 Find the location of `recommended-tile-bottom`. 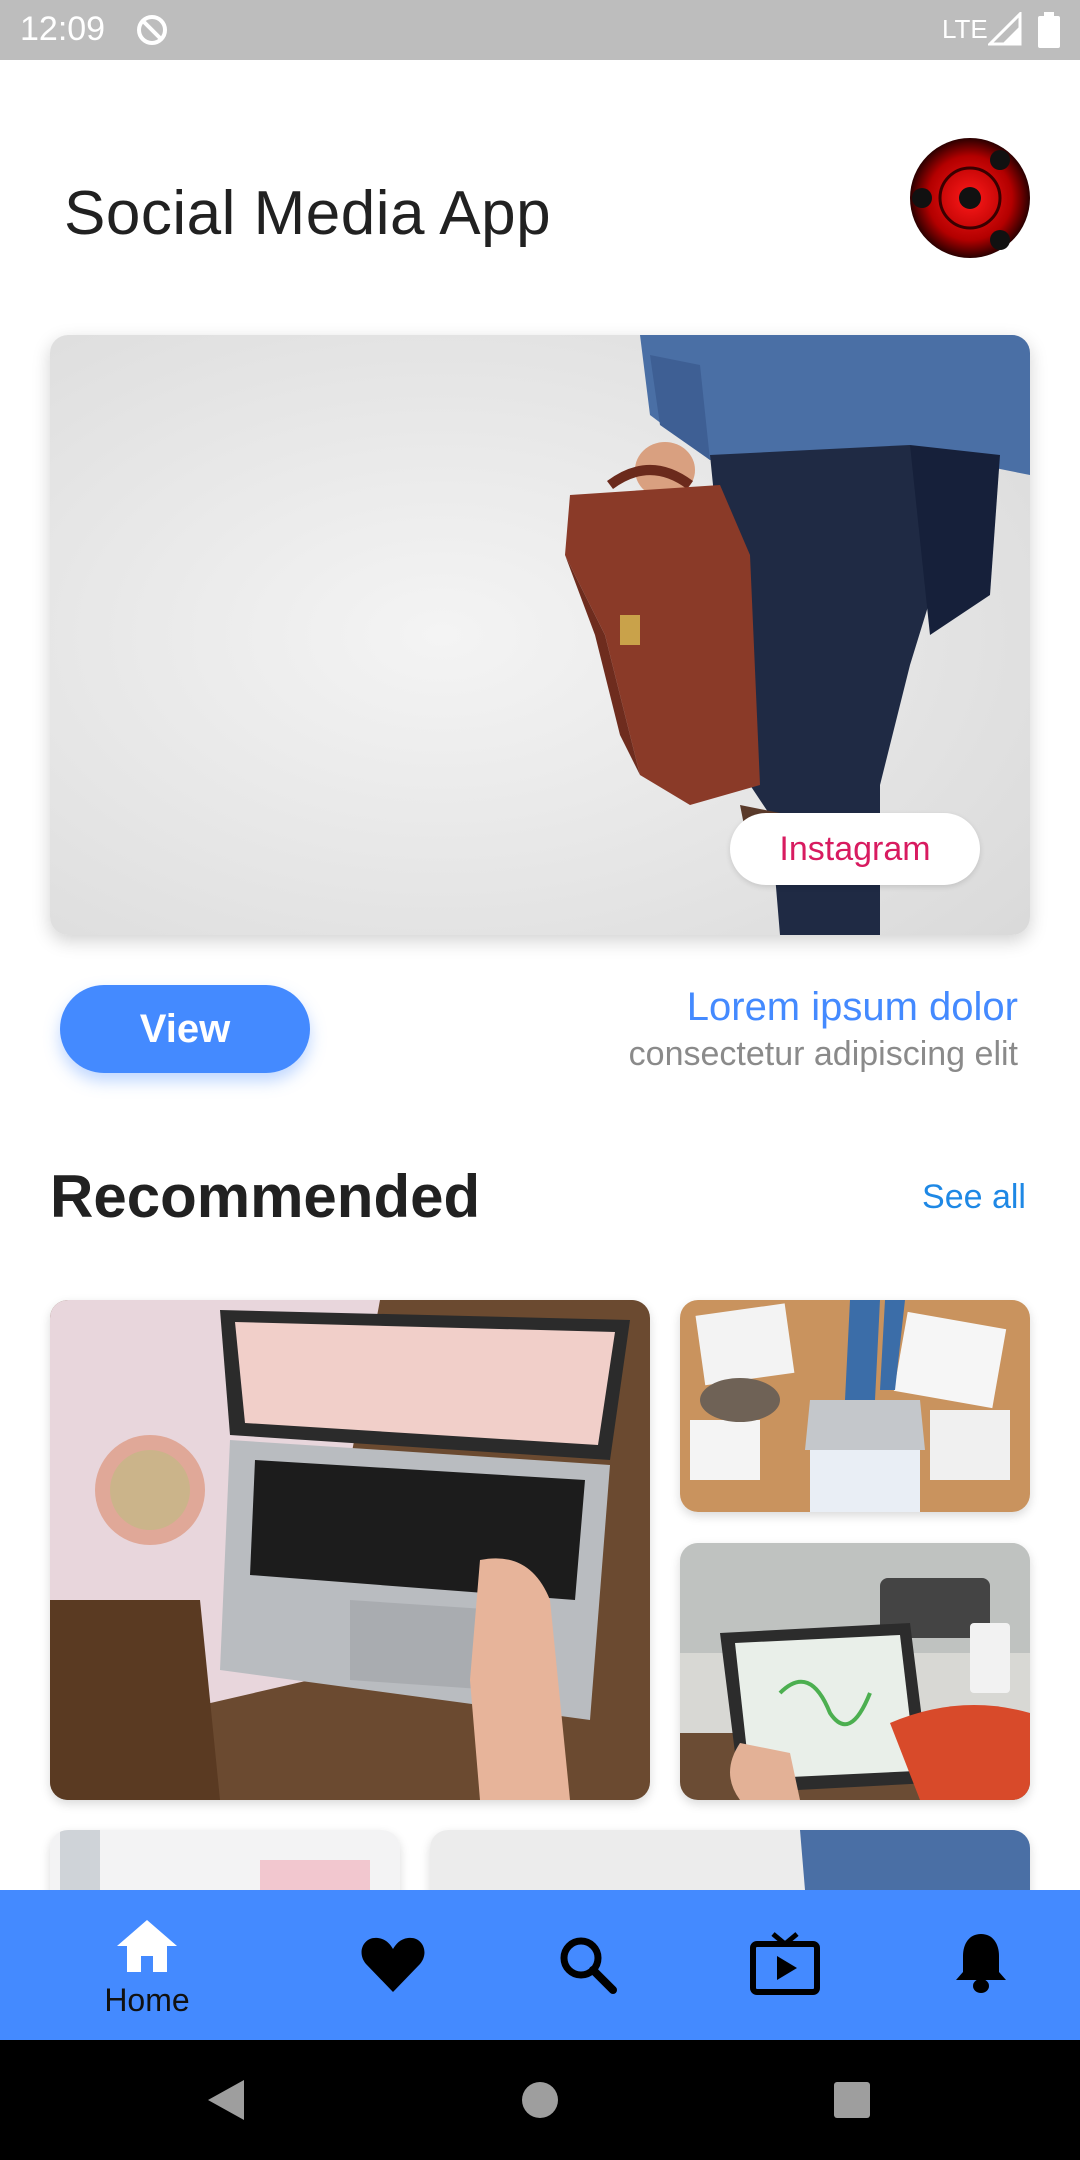

recommended-tile-bottom is located at coordinates (855, 1671).